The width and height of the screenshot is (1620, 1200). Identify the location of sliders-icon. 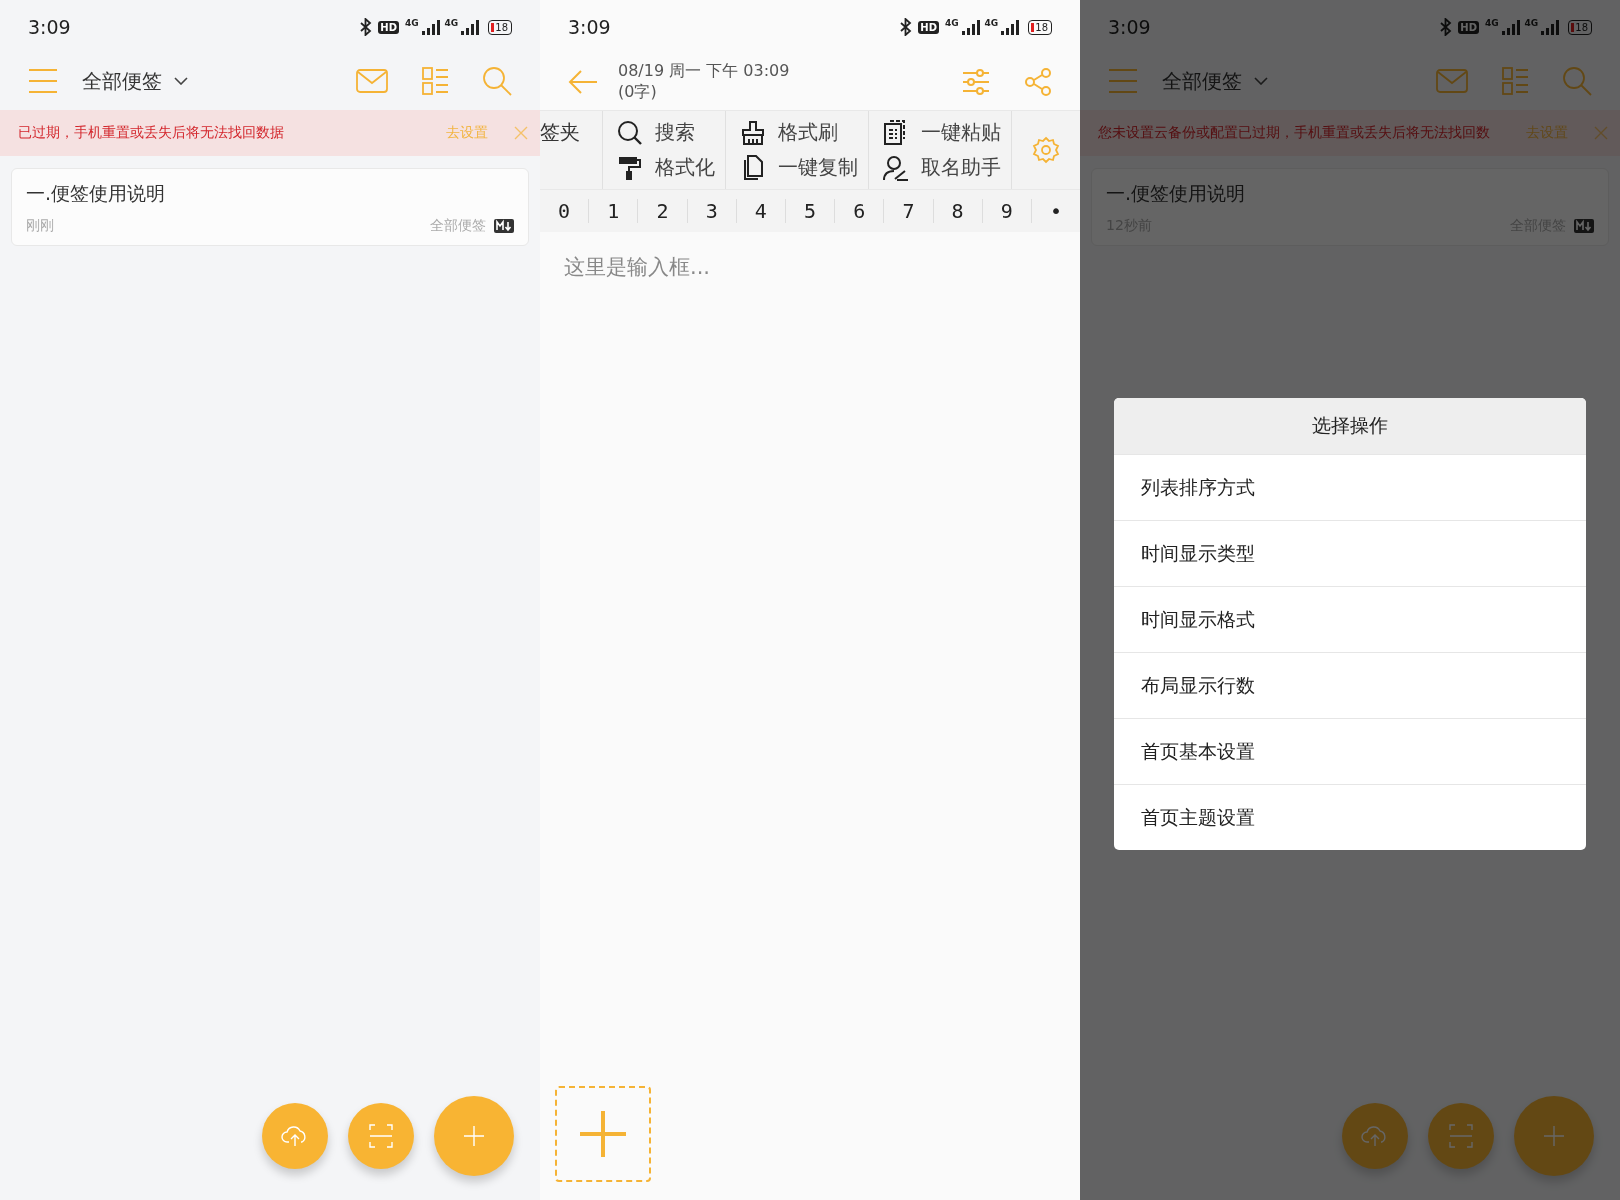
(976, 82).